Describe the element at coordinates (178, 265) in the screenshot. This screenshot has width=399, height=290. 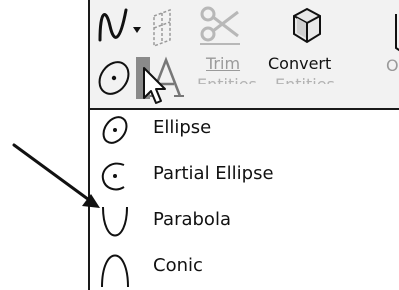
I see `menu-item-label: Conic` at that location.